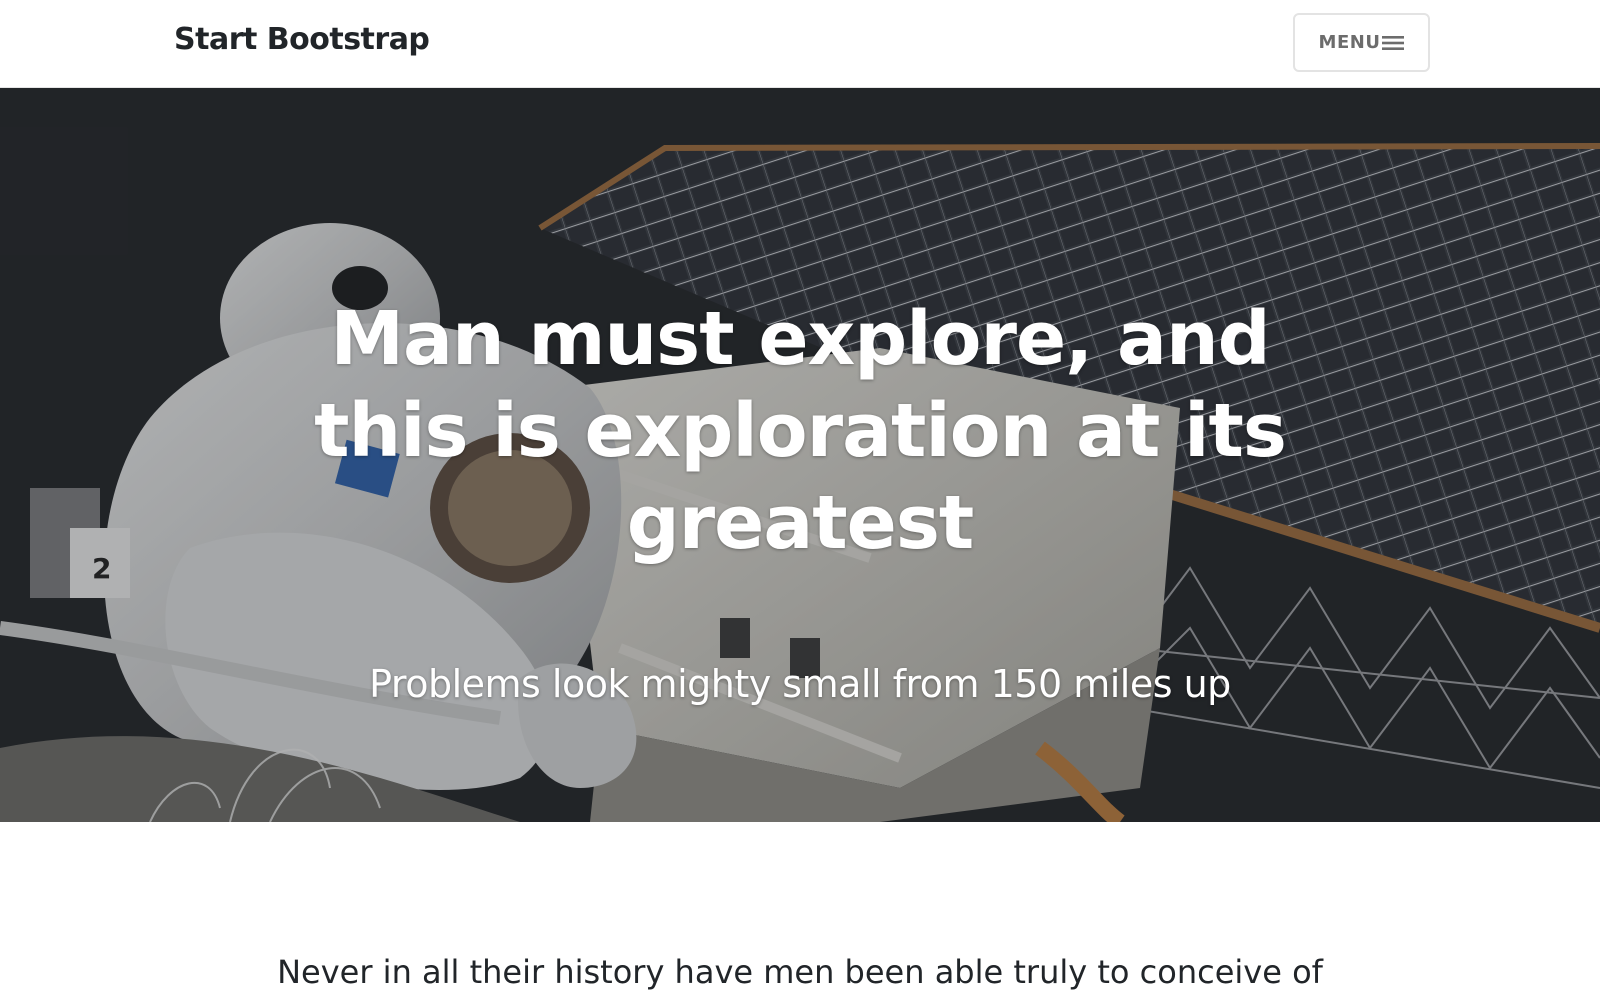  I want to click on brand-link: Start Bootstrap, so click(302, 39).